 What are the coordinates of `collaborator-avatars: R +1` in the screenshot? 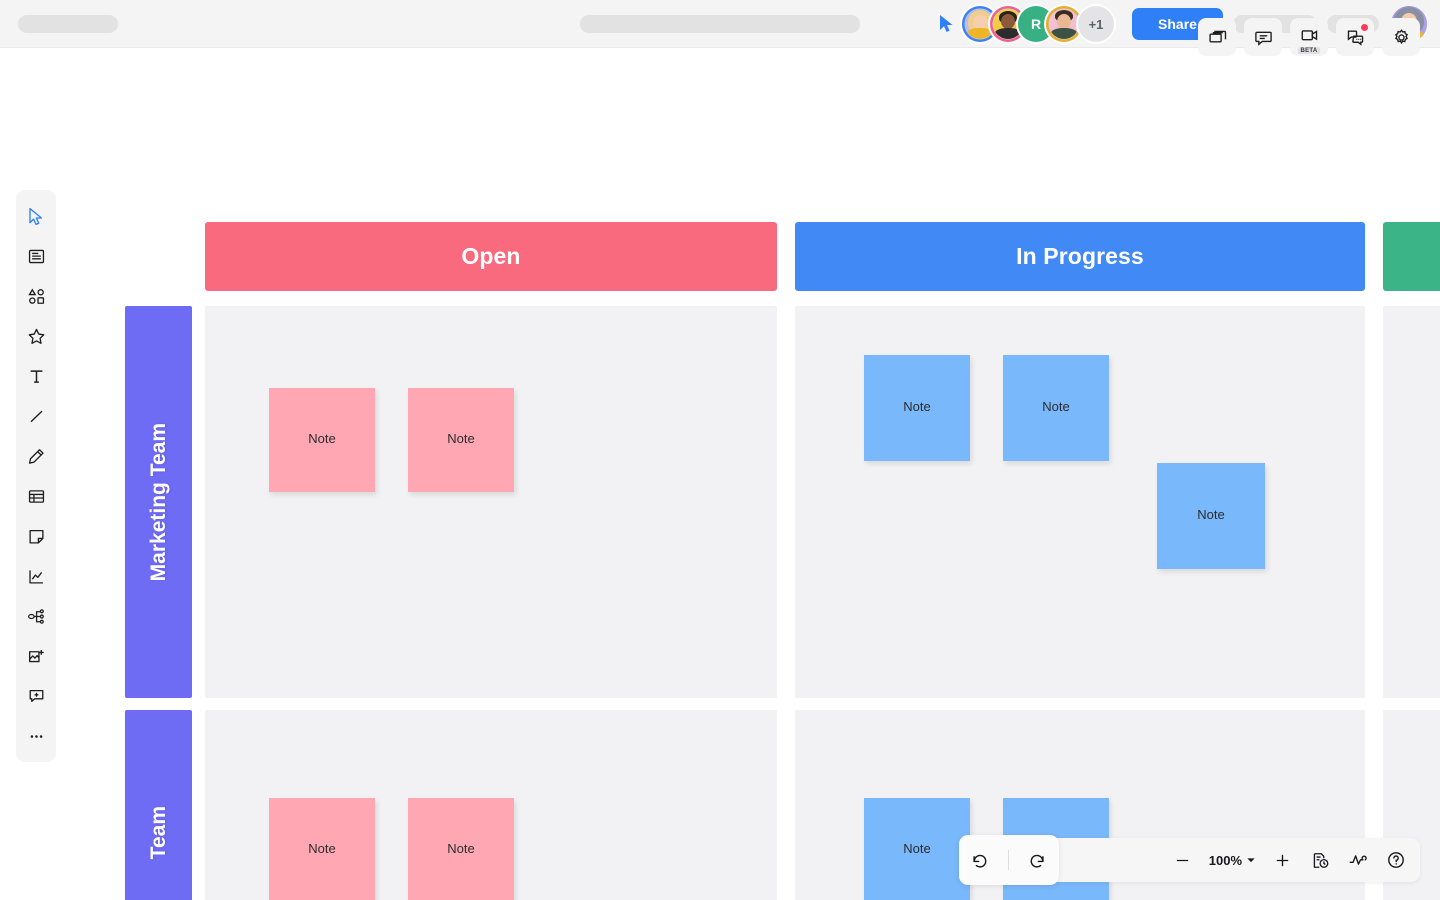 It's located at (1038, 24).